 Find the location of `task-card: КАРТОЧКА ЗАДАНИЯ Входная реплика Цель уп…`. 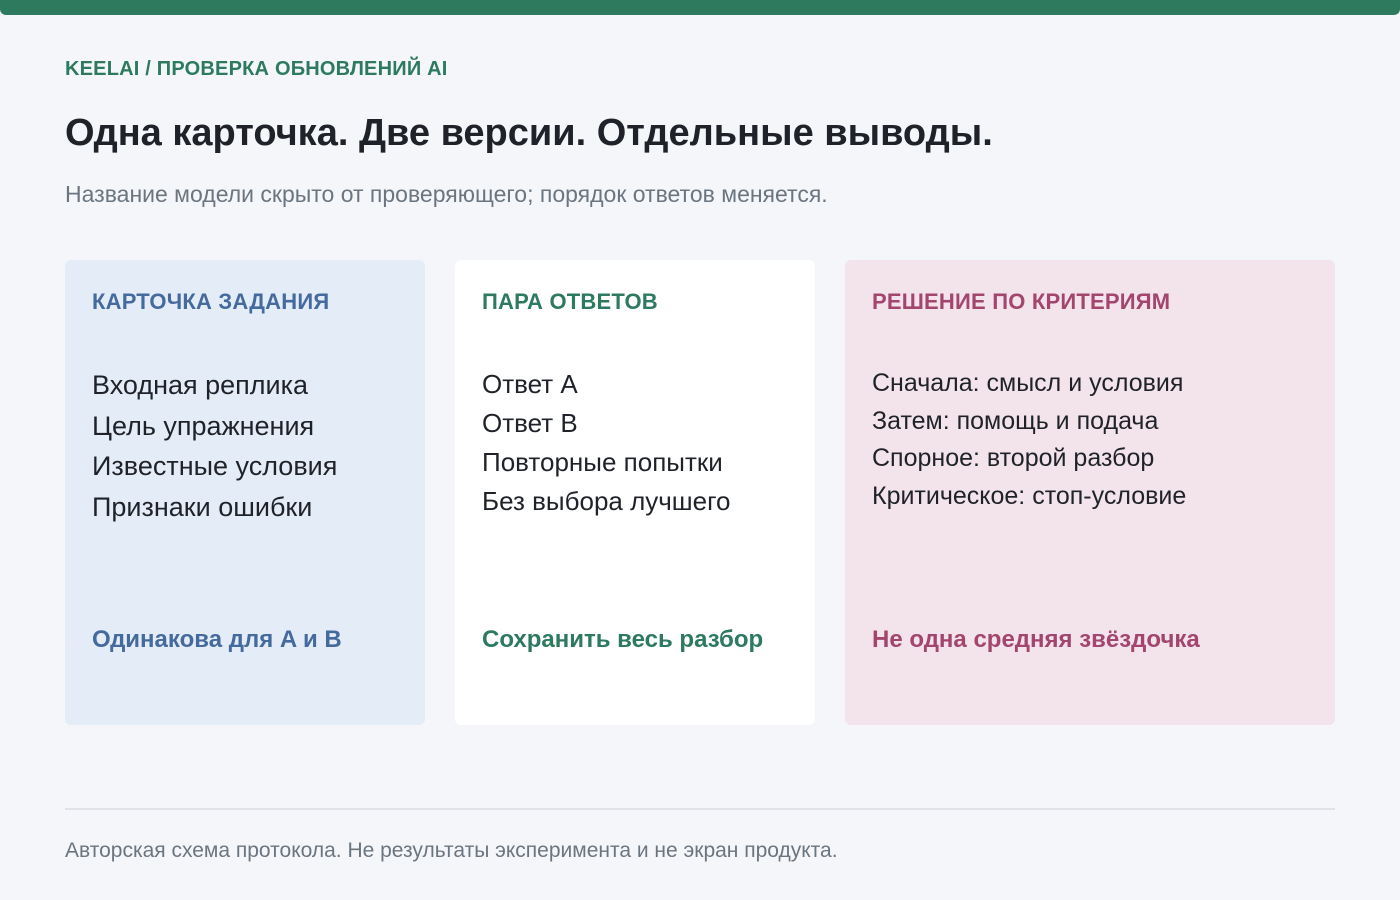

task-card: КАРТОЧКА ЗАДАНИЯ Входная реплика Цель уп… is located at coordinates (245, 492).